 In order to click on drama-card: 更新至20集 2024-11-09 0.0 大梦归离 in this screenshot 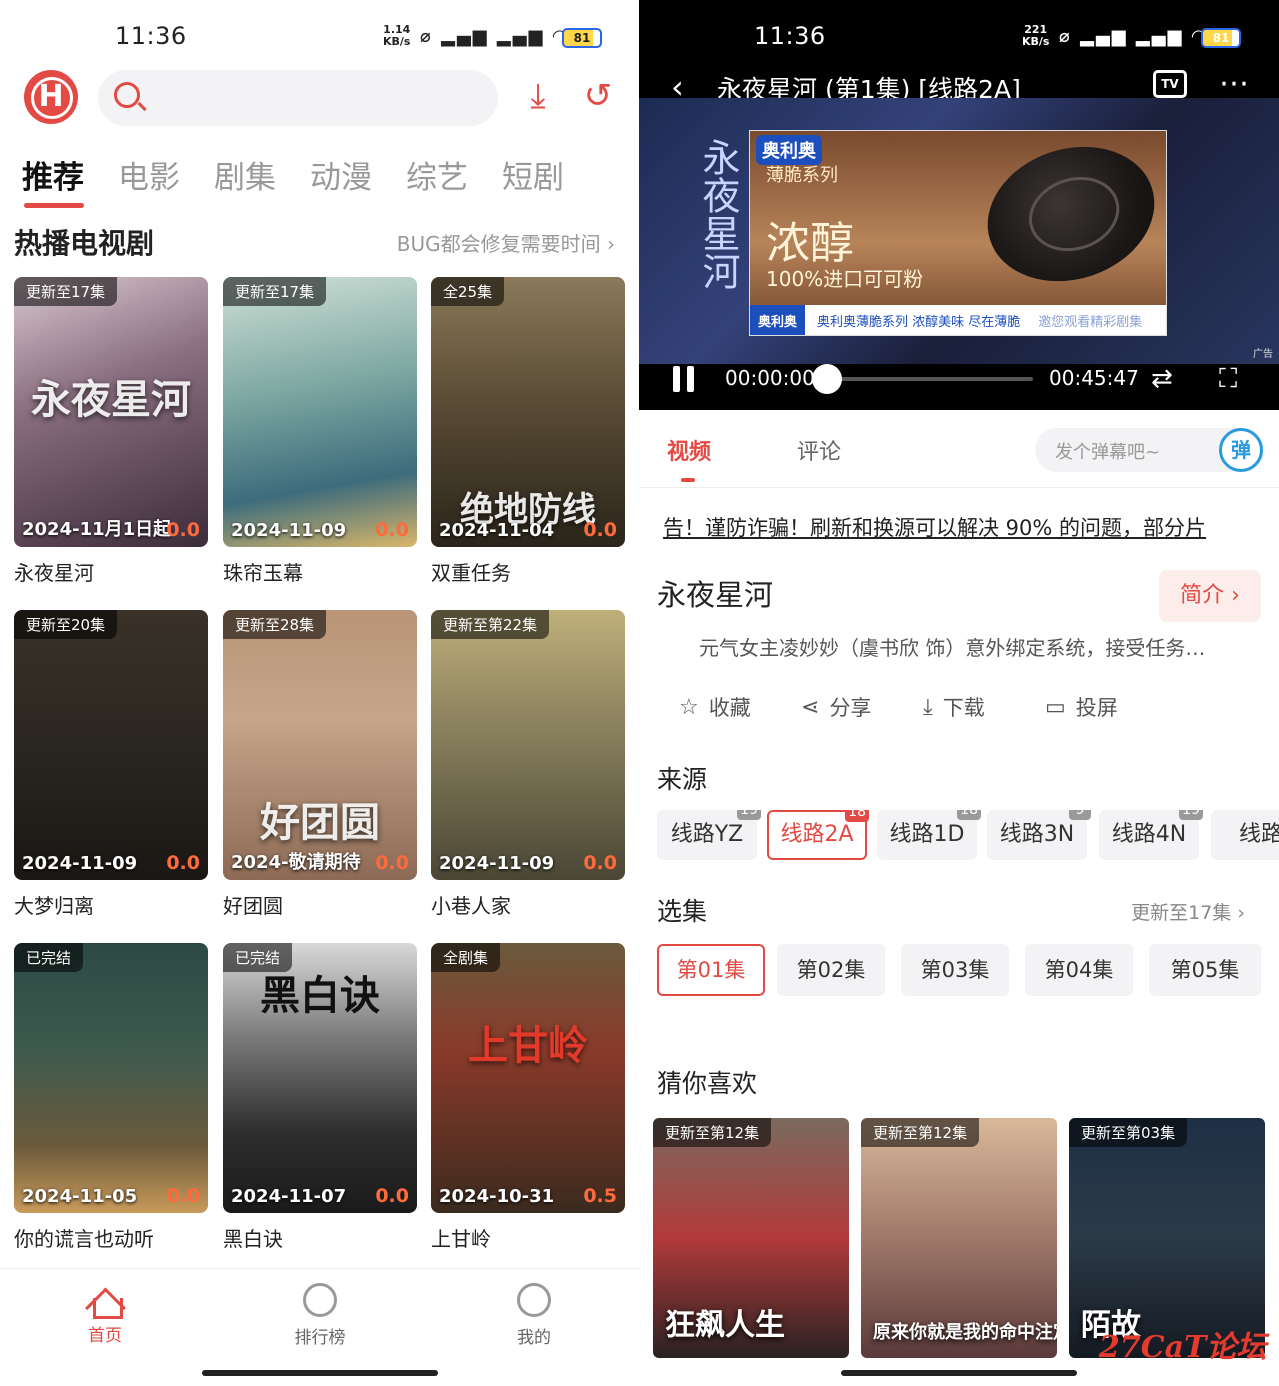, I will do `click(111, 764)`.